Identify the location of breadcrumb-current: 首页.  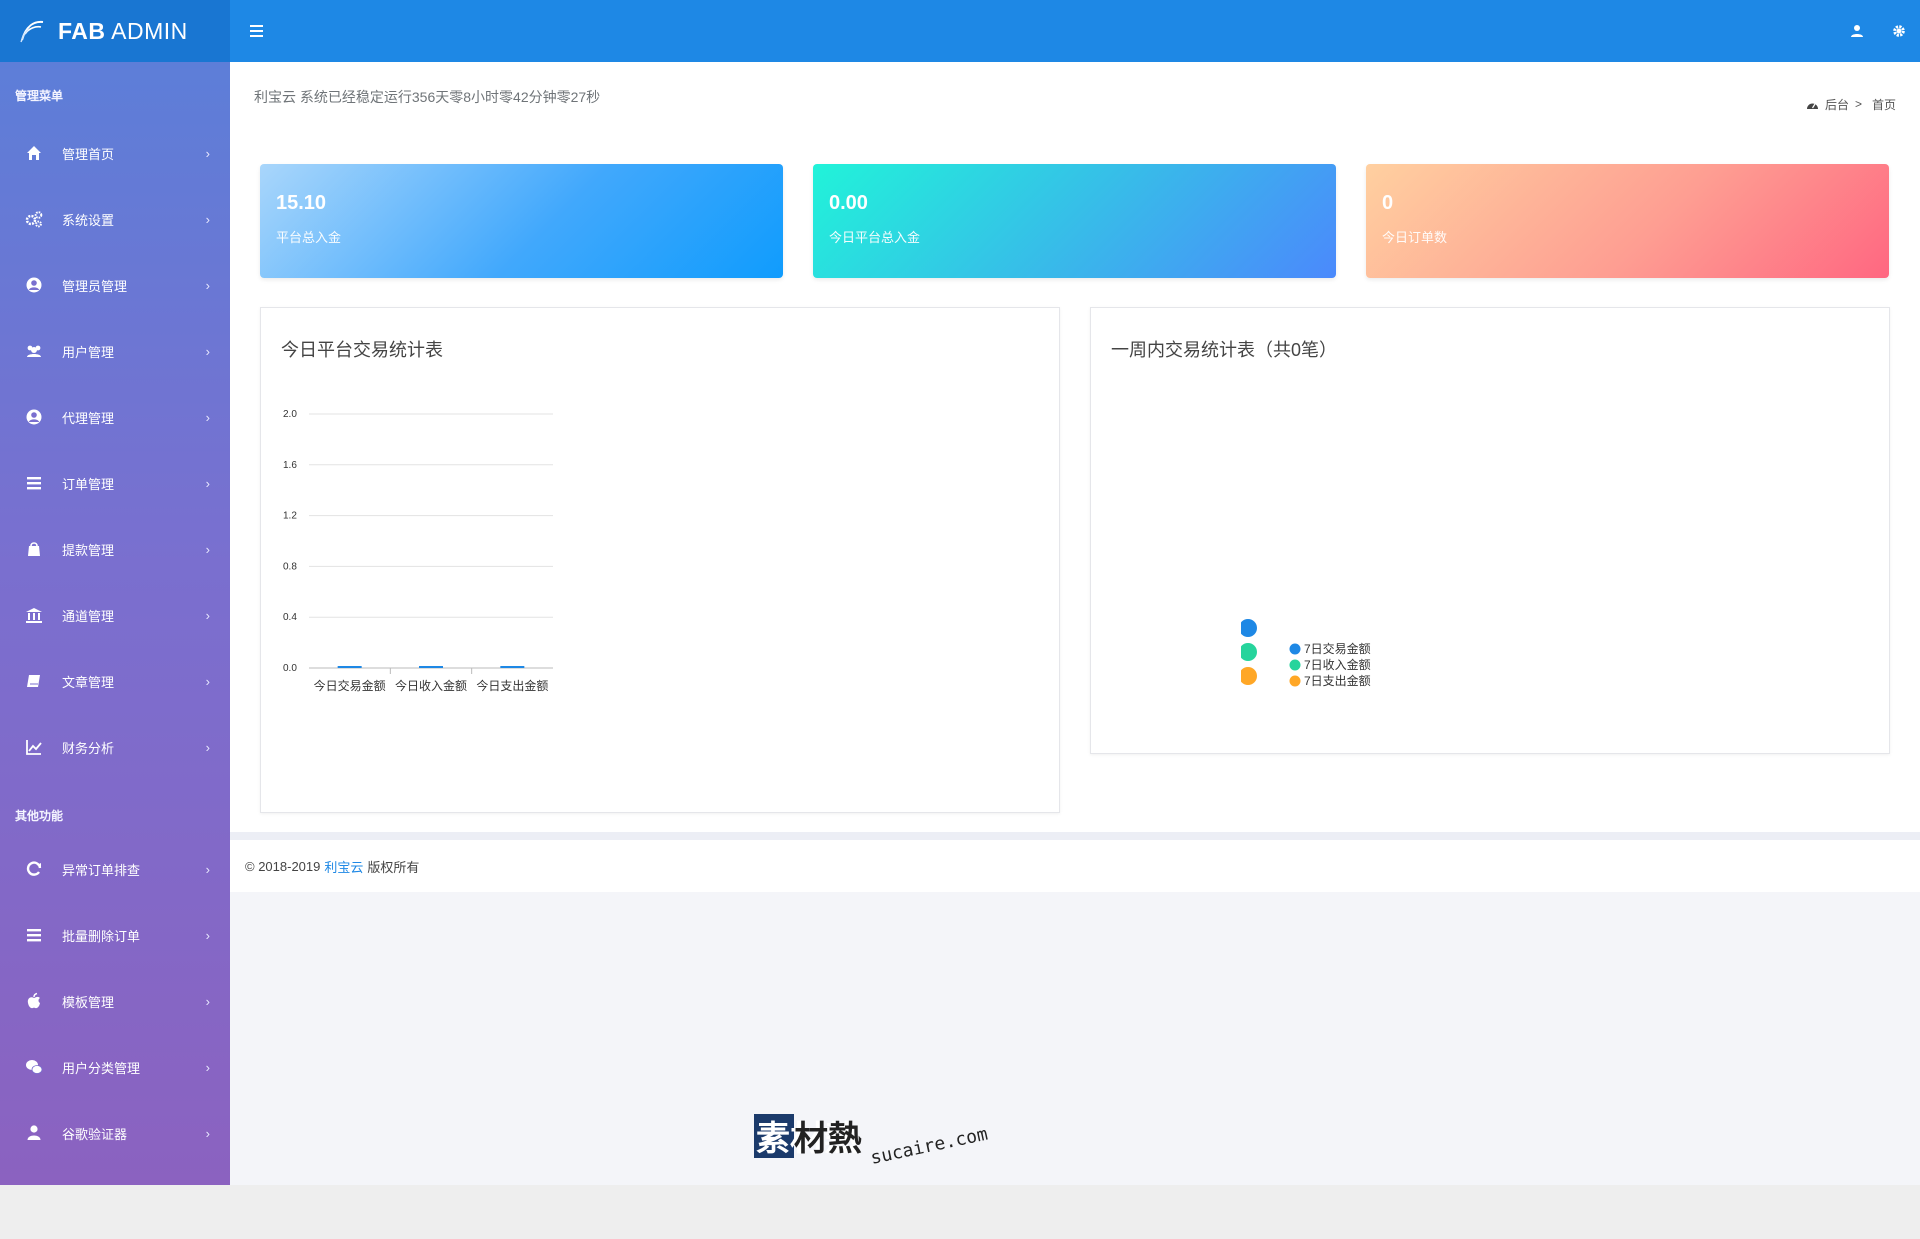
(1883, 104).